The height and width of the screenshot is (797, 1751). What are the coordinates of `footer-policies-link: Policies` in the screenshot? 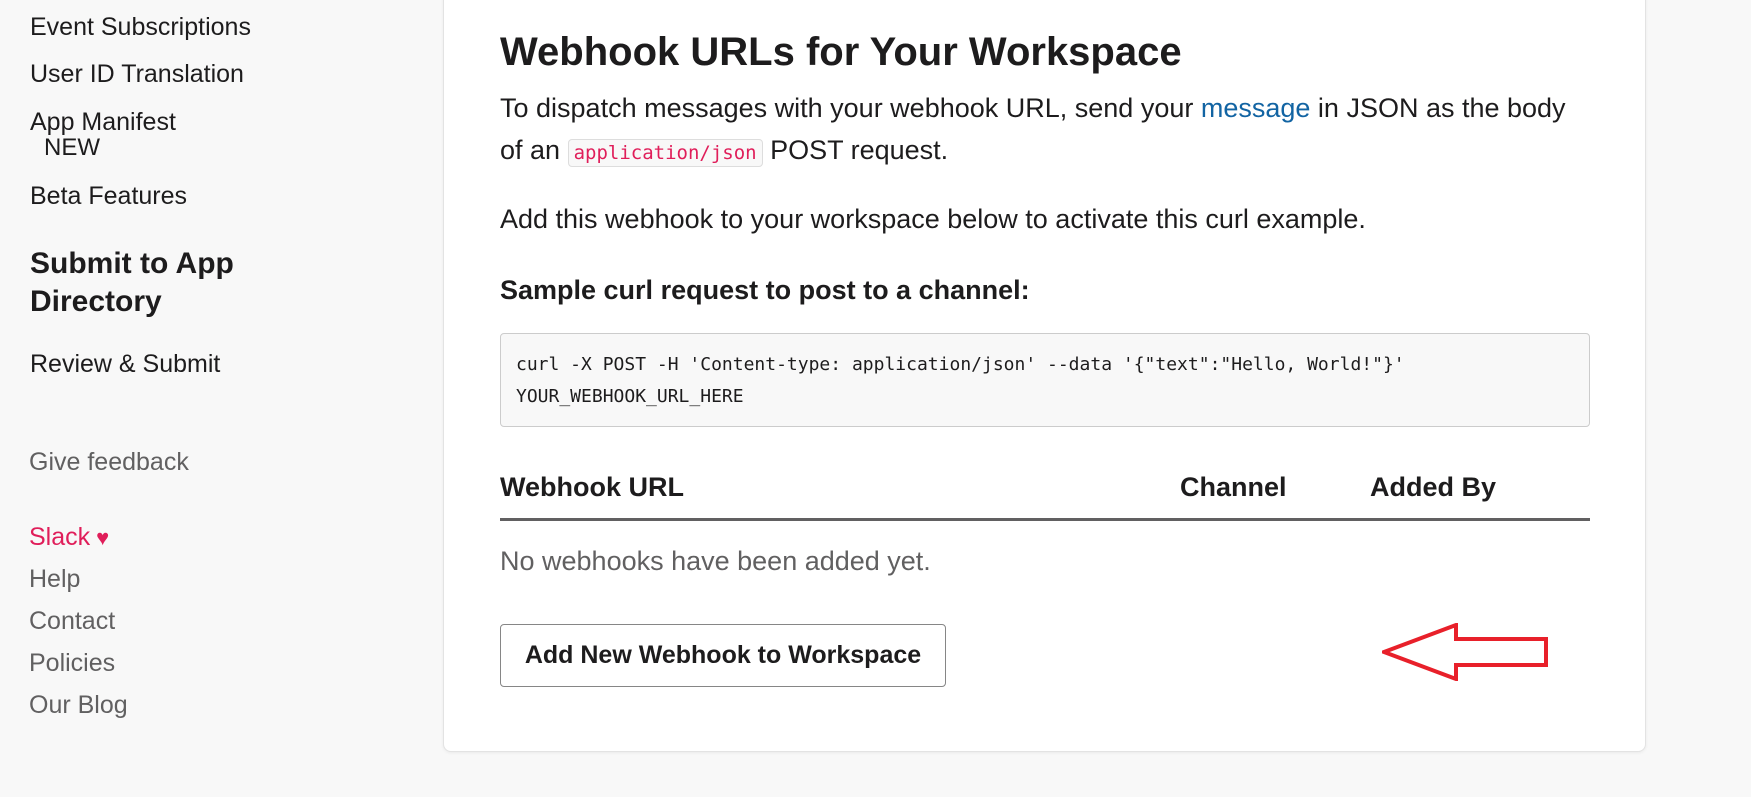 It's located at (72, 663).